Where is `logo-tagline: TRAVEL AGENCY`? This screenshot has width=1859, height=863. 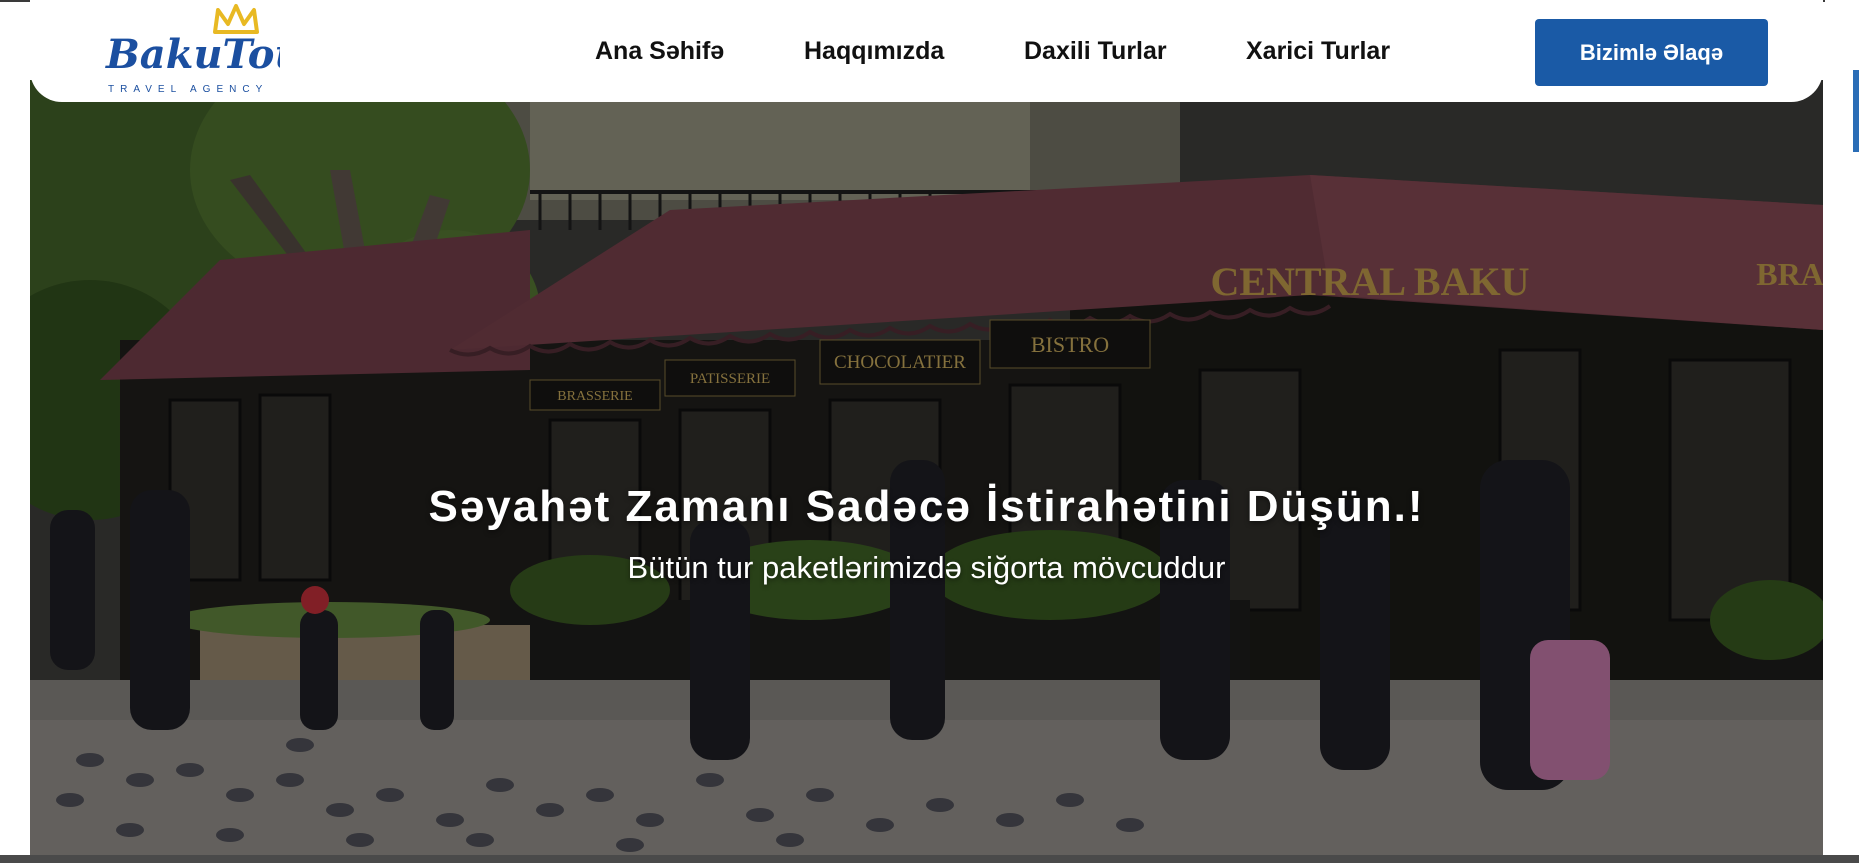
logo-tagline: TRAVEL AGENCY is located at coordinates (188, 89).